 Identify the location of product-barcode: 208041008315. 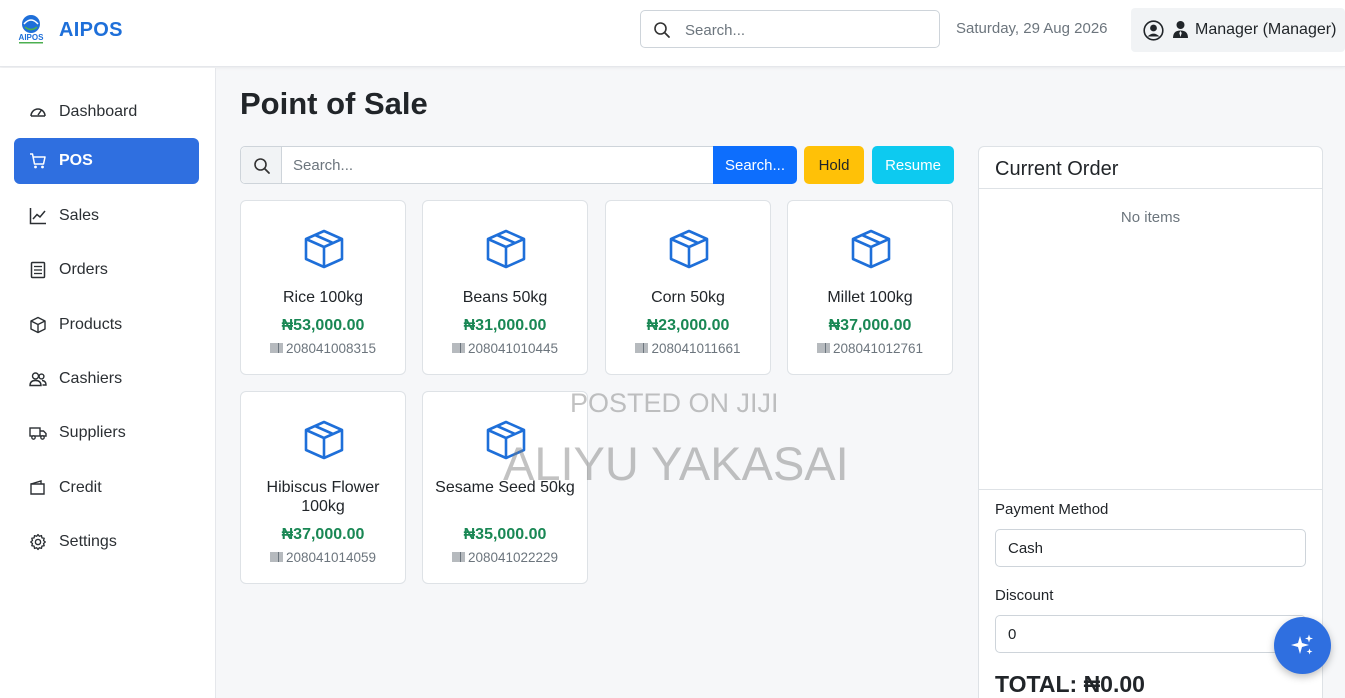
(323, 348).